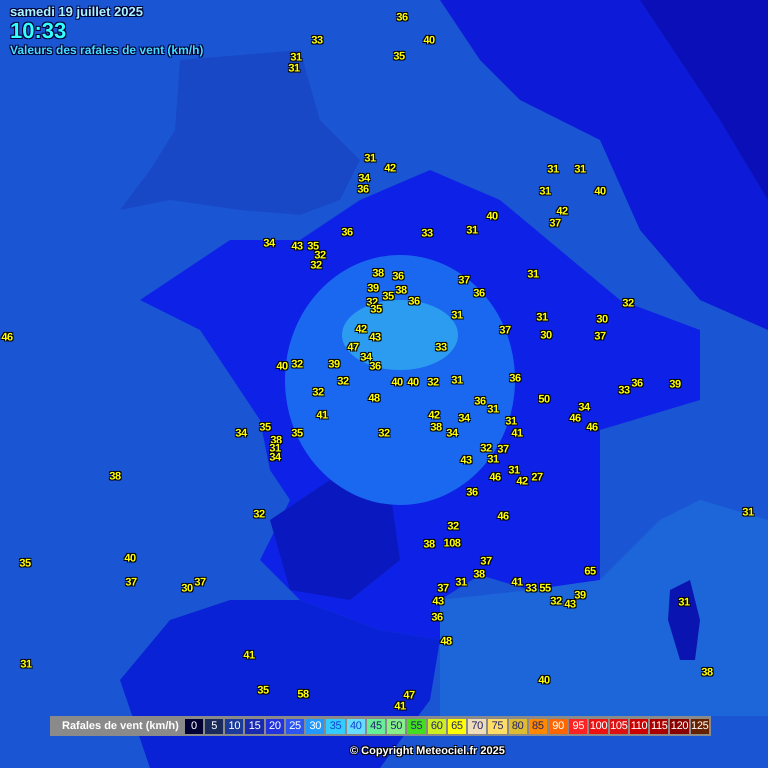  Describe the element at coordinates (598, 726) in the screenshot. I see `legend-swatch: 100` at that location.